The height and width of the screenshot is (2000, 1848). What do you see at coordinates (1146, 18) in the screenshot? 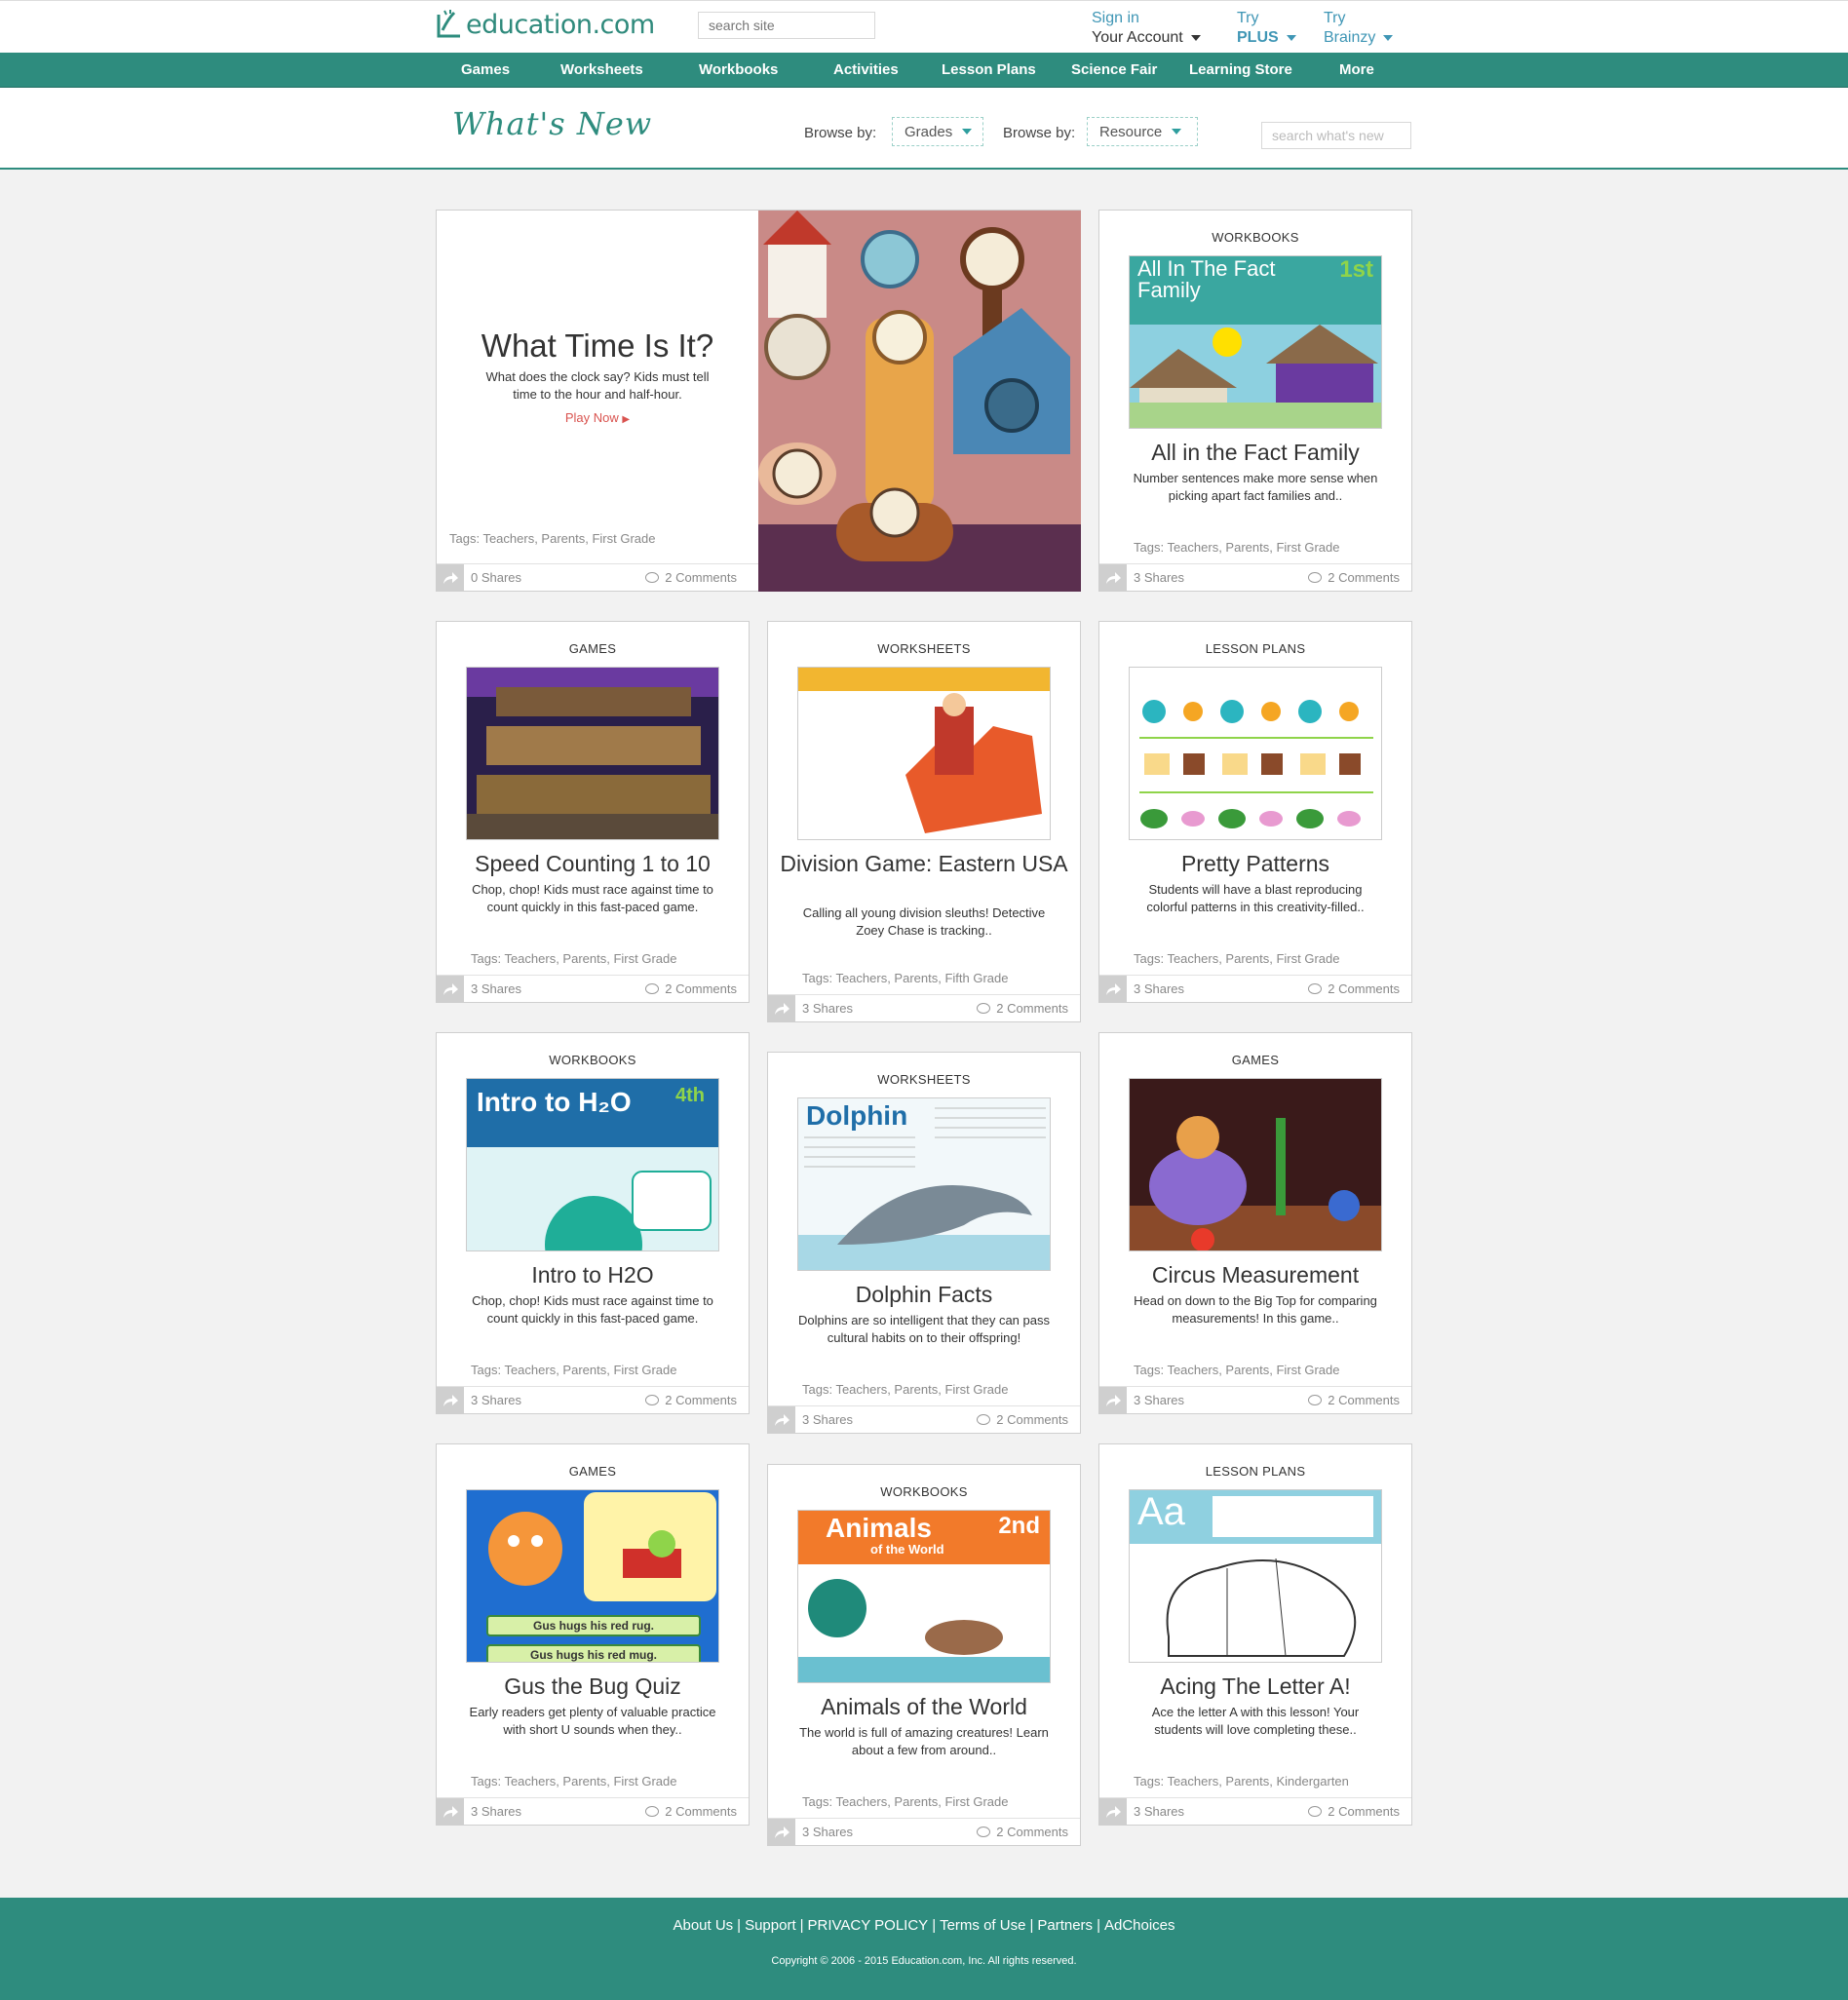
I see `sign-in-link: Sign in` at bounding box center [1146, 18].